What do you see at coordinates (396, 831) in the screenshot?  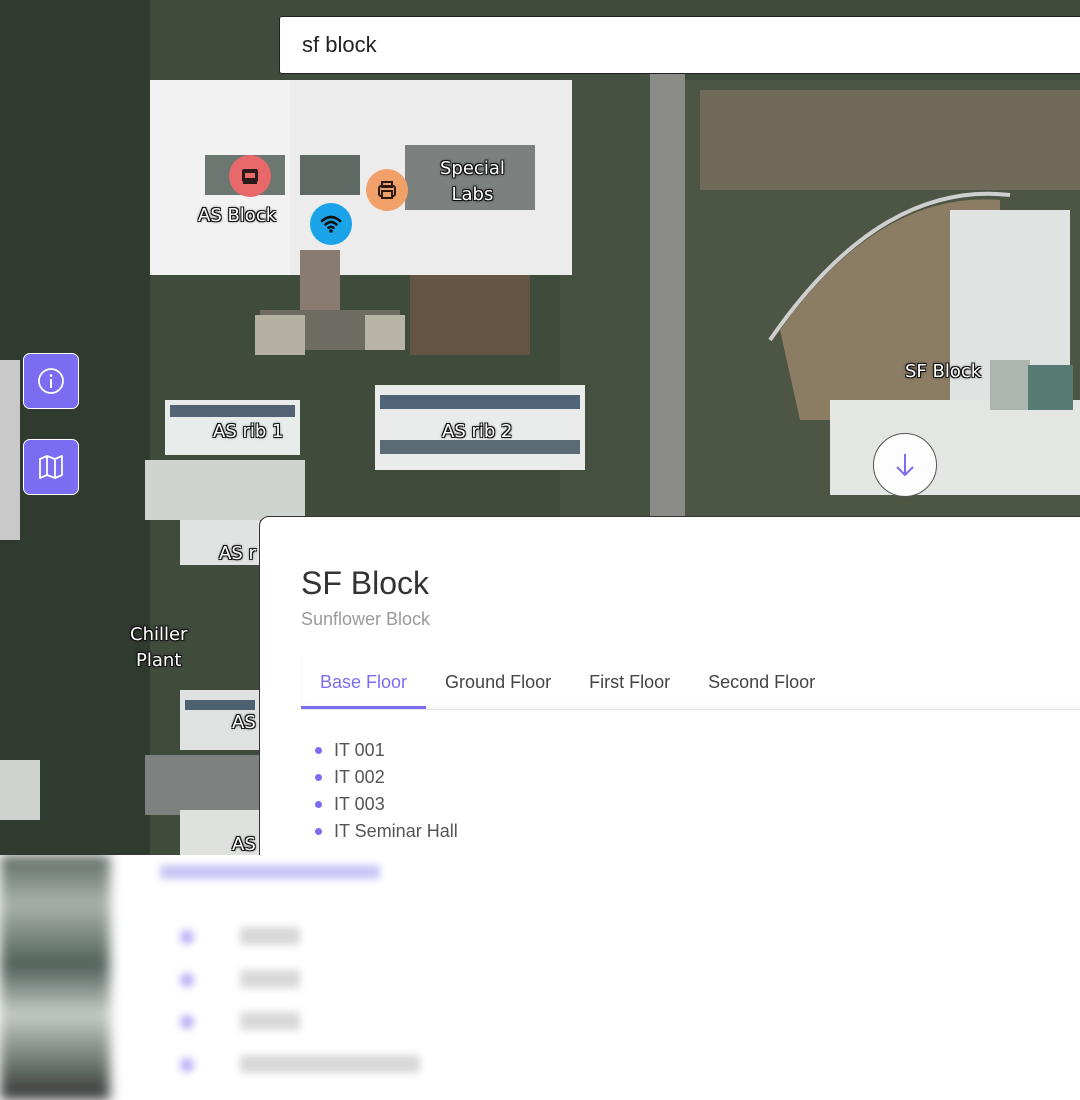 I see `room-name: IT Seminar Hall` at bounding box center [396, 831].